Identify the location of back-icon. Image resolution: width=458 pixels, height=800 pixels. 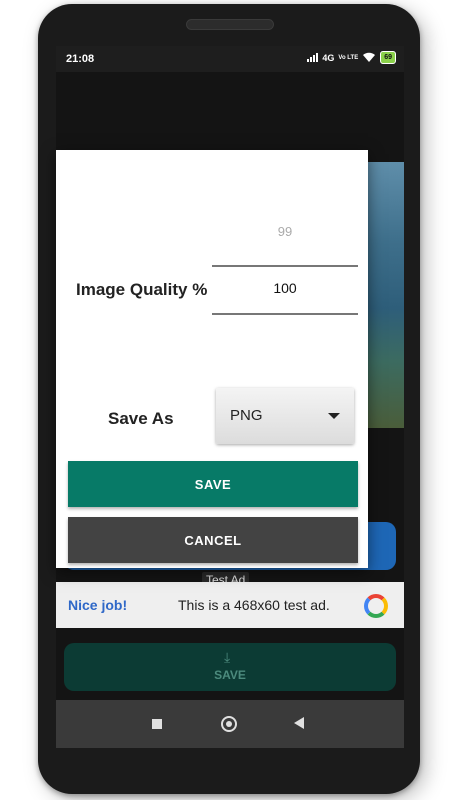
(299, 723).